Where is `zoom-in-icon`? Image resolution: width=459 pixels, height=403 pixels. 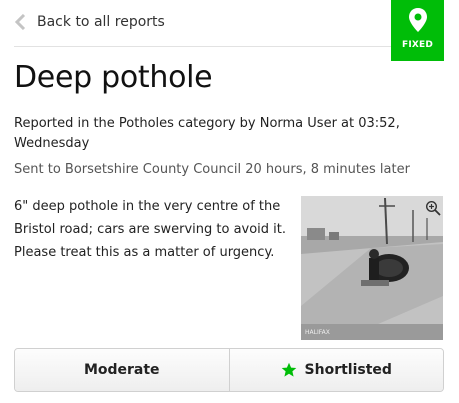 zoom-in-icon is located at coordinates (433, 208).